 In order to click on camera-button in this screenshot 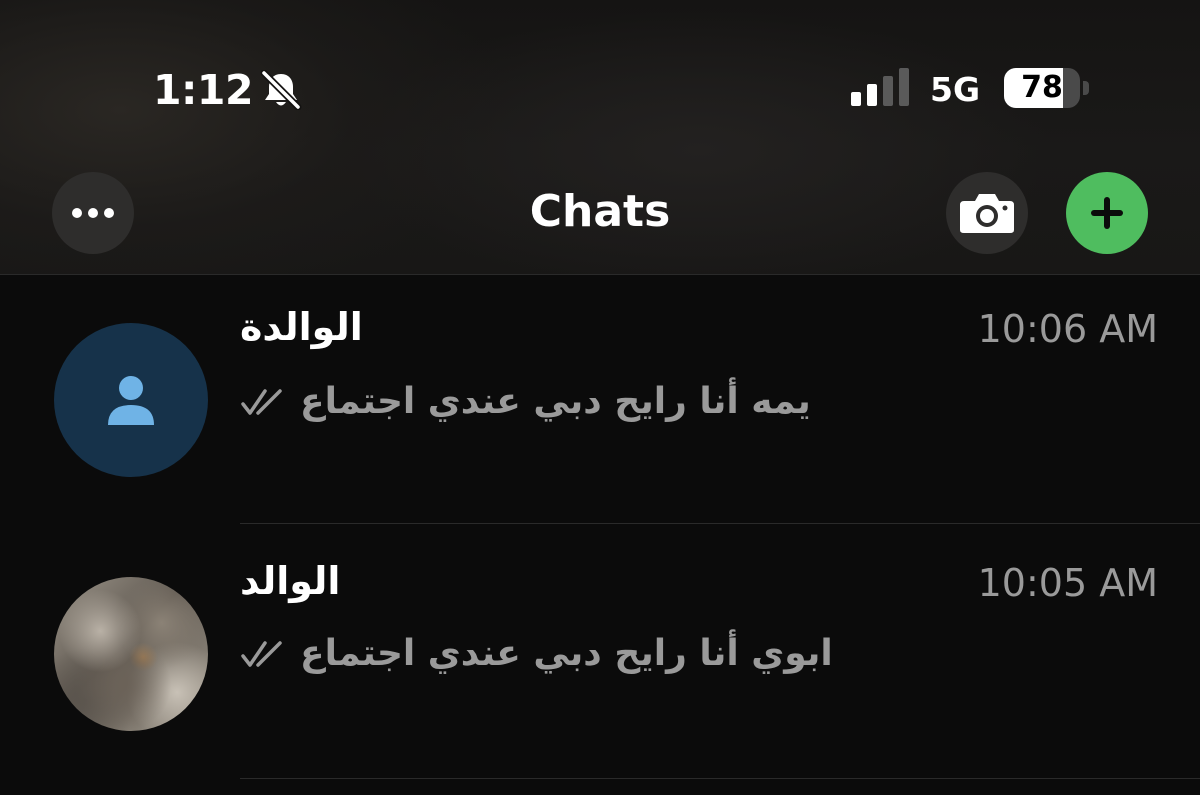, I will do `click(987, 213)`.